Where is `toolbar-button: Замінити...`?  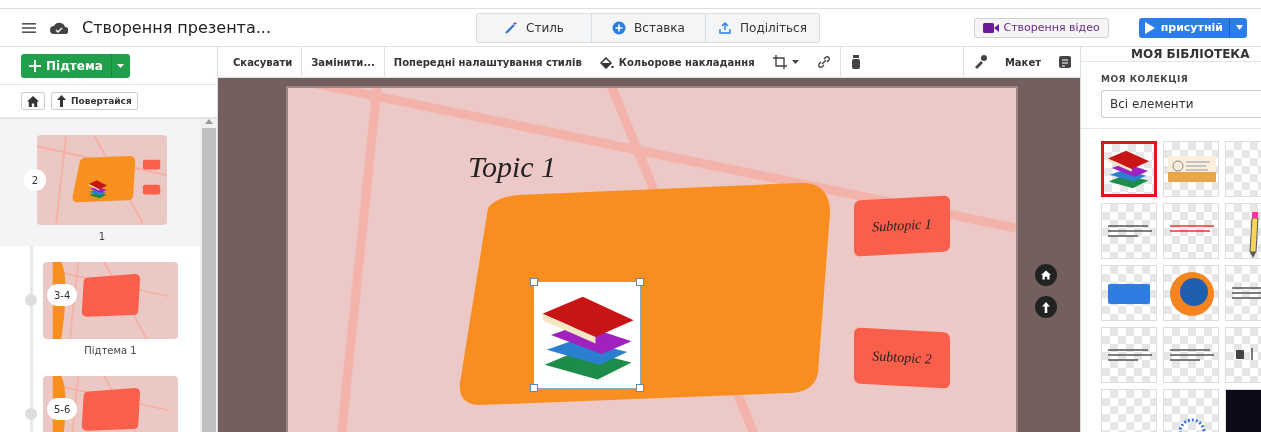
toolbar-button: Замінити... is located at coordinates (343, 62).